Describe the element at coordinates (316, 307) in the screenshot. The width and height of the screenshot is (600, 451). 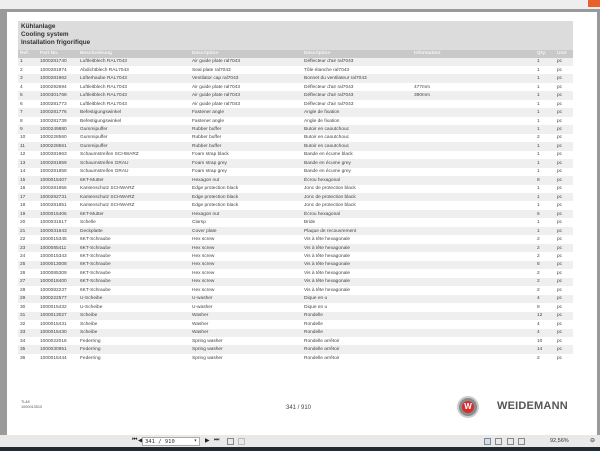
I see `cell-description-fr: Dique en u` at that location.